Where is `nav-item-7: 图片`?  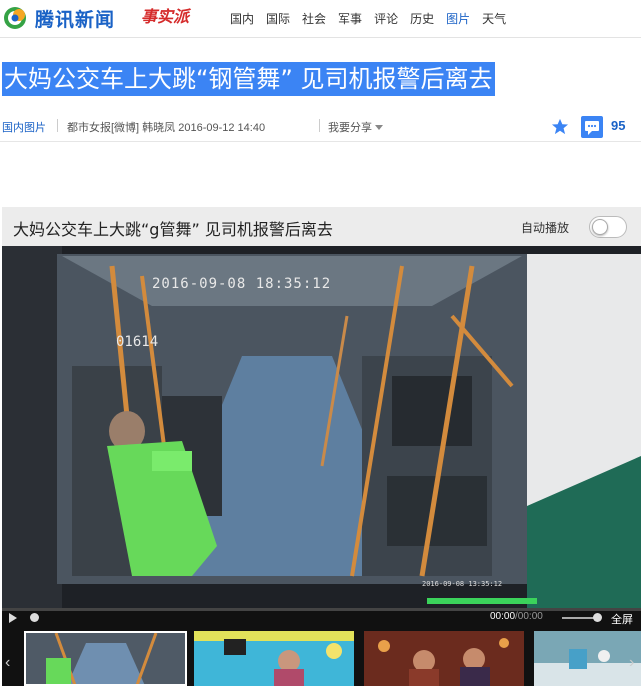 nav-item-7: 图片 is located at coordinates (458, 18).